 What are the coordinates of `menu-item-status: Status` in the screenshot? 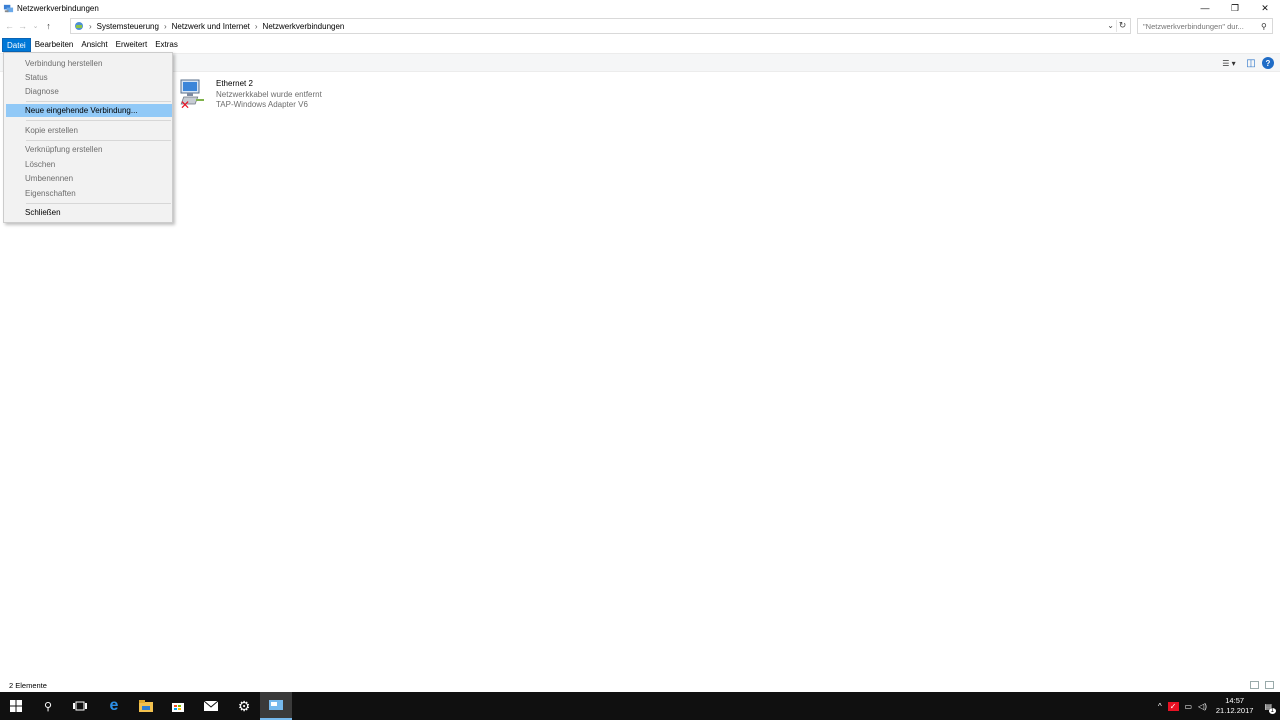 It's located at (89, 77).